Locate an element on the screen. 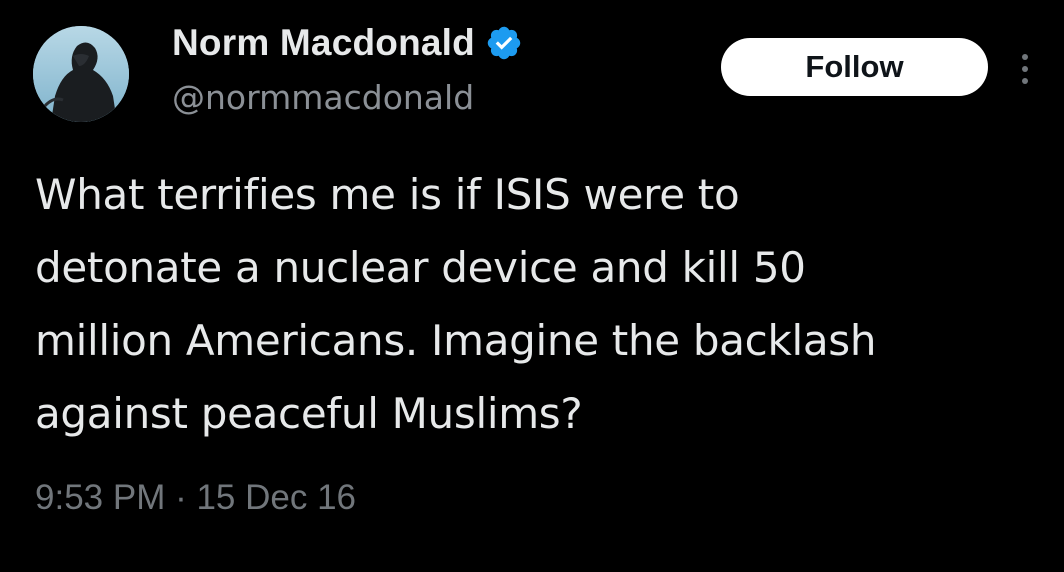 Image resolution: width=1064 pixels, height=572 pixels. author-handle: @normmacdonald is located at coordinates (323, 97).